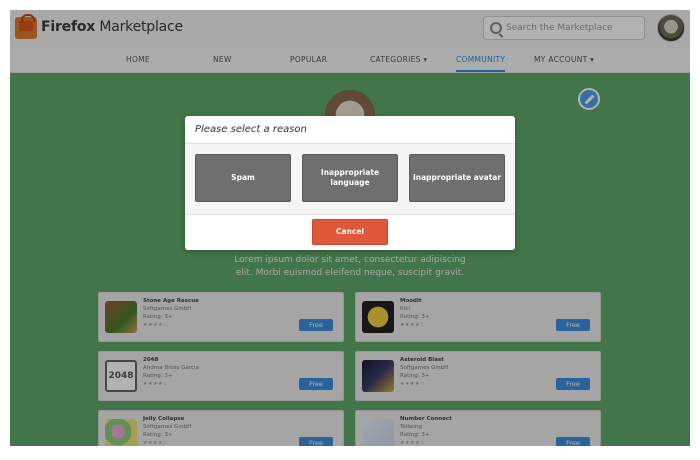 The height and width of the screenshot is (460, 700). Describe the element at coordinates (243, 178) in the screenshot. I see `reason-spam-button: Spam` at that location.